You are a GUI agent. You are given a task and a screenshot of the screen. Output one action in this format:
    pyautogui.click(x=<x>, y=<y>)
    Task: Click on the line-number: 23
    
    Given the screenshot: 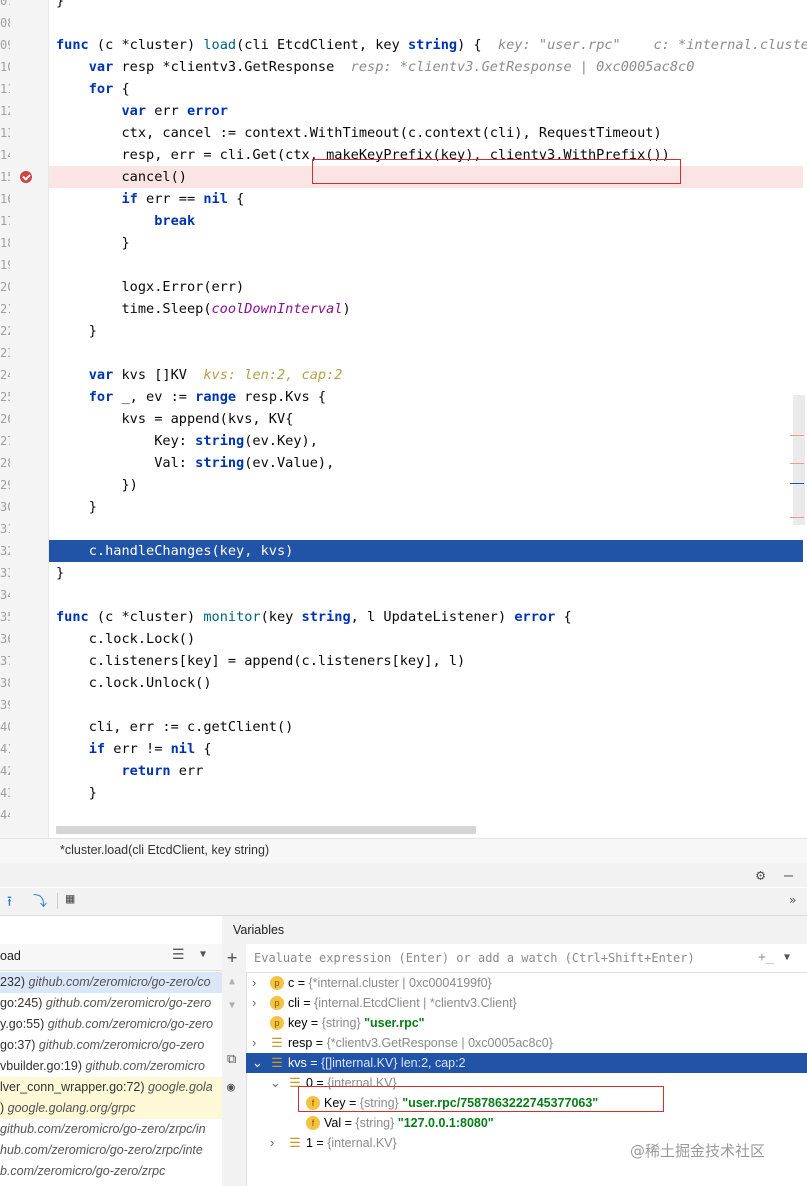 What is the action you would take?
    pyautogui.click(x=5, y=353)
    